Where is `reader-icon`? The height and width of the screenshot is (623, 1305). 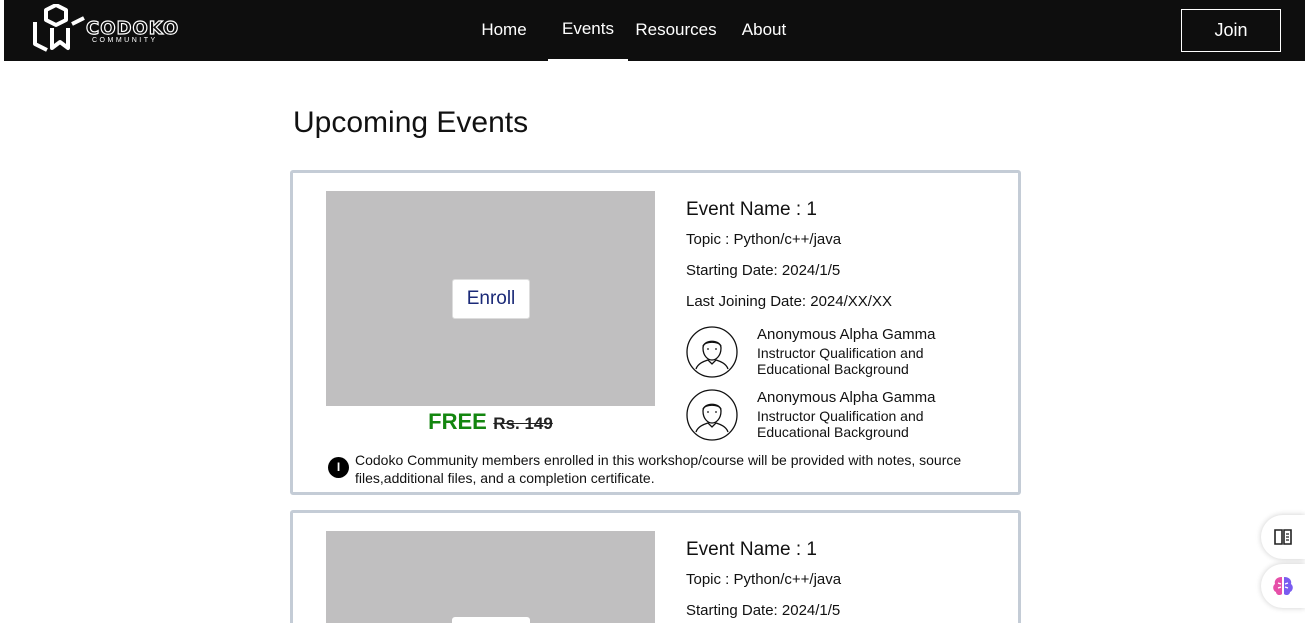
reader-icon is located at coordinates (1283, 537).